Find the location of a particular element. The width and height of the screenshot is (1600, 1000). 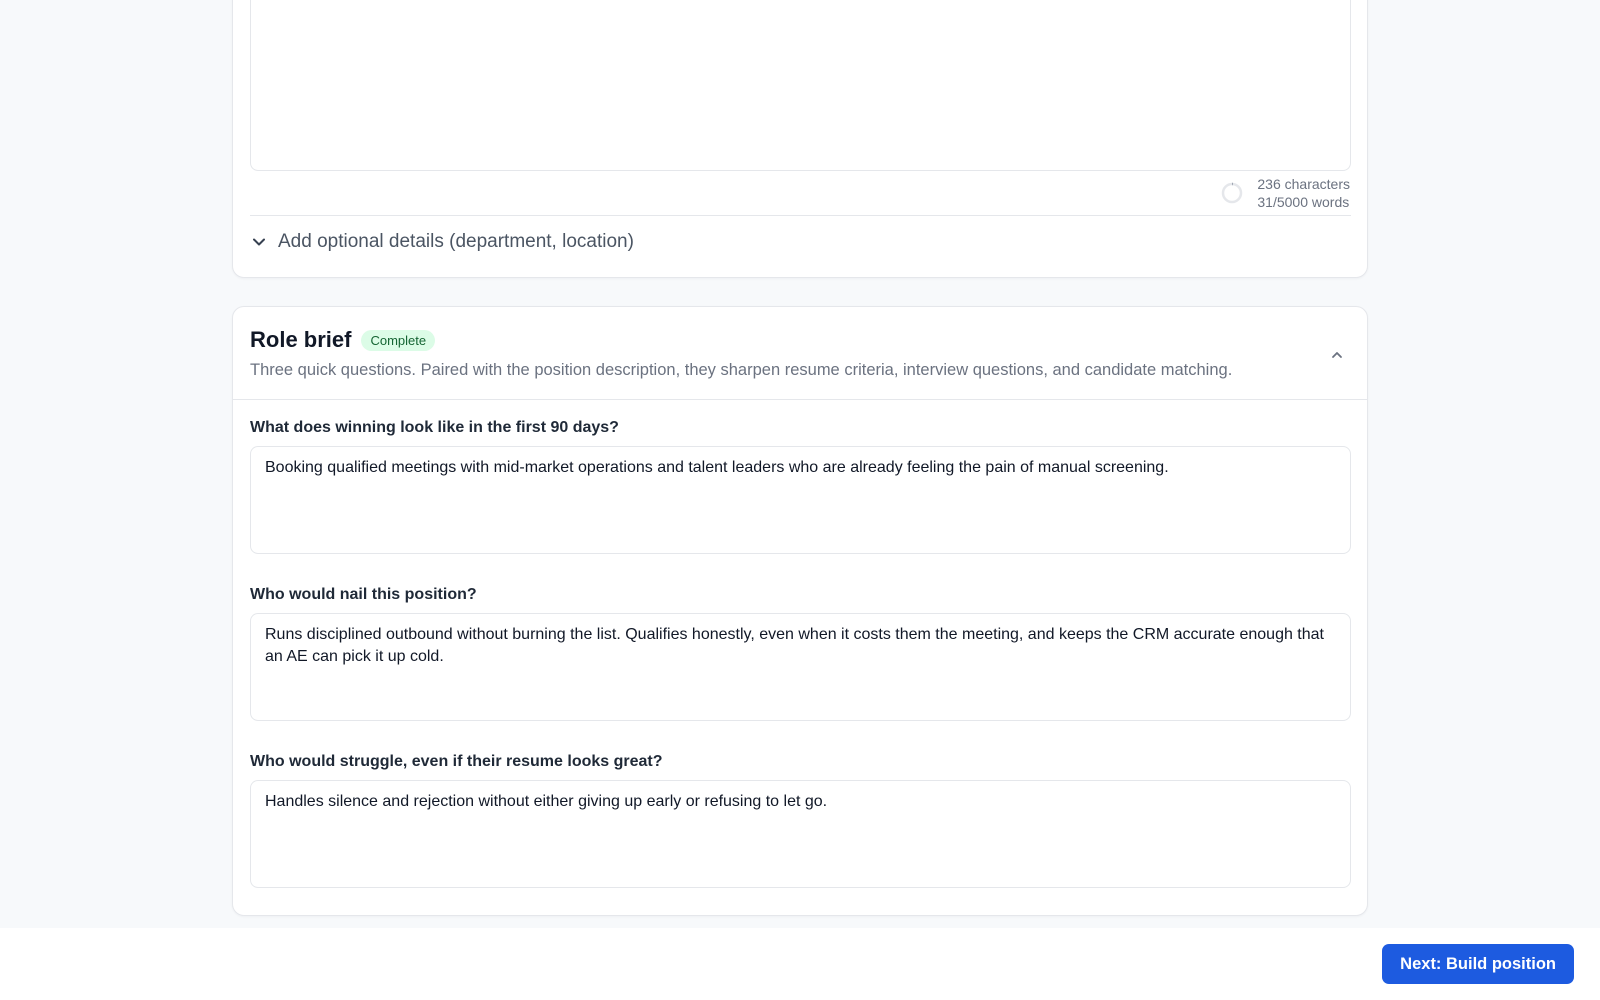

word-count: 31/5000 words is located at coordinates (1303, 202).